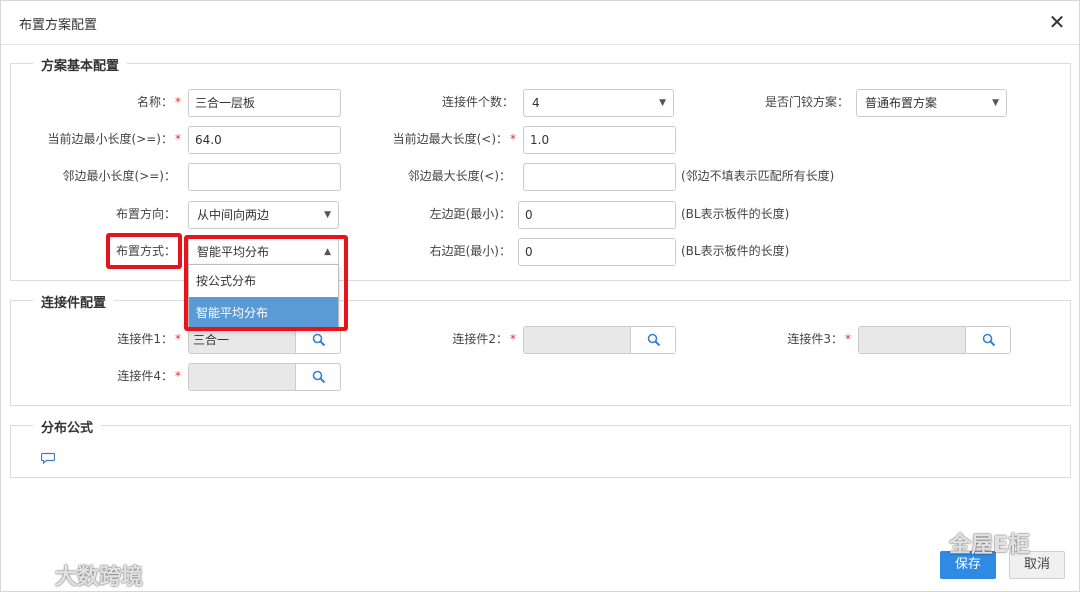  I want to click on name-input: 三合一层板, so click(264, 103).